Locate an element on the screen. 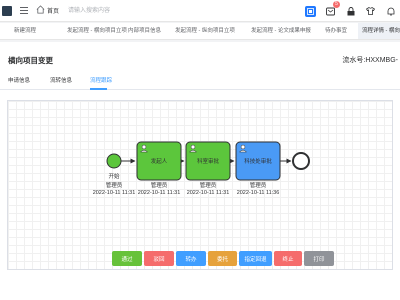 This screenshot has height=300, width=400. reject-button: 驳回 is located at coordinates (159, 258).